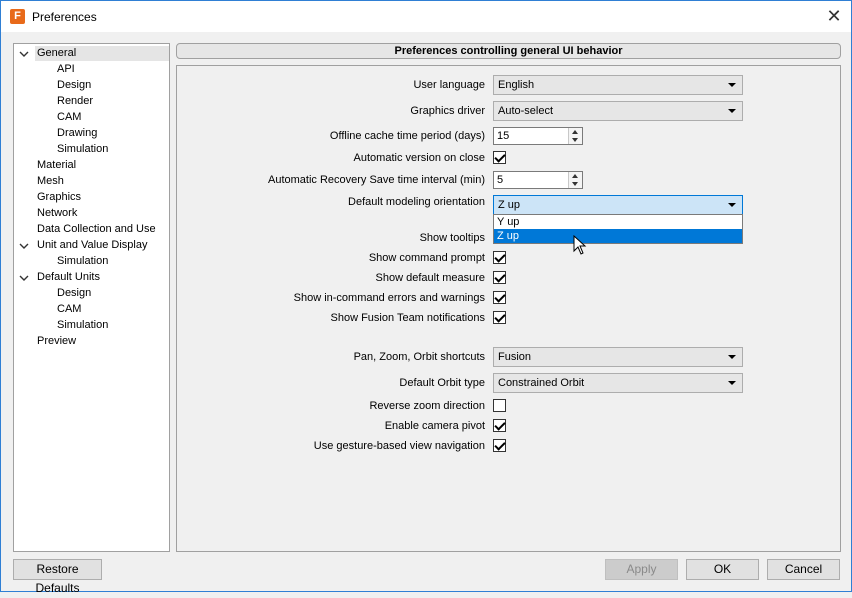 This screenshot has width=852, height=598. I want to click on default-orbit-label: Default Orbit type, so click(442, 383).